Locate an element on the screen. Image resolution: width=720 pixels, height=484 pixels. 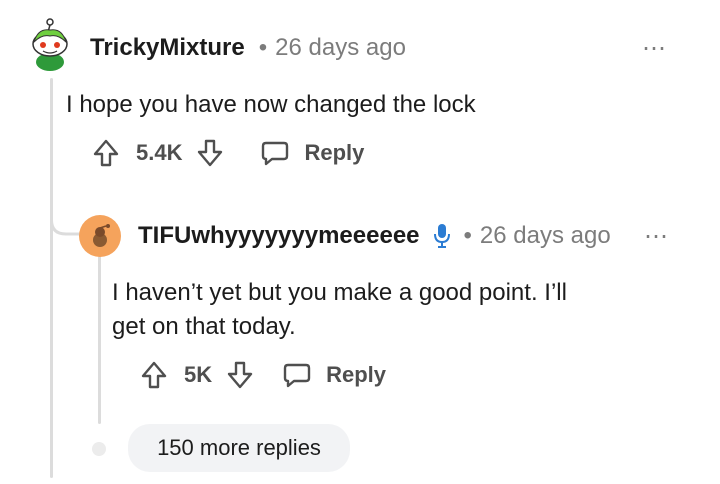
vote-count: 5K is located at coordinates (198, 374).